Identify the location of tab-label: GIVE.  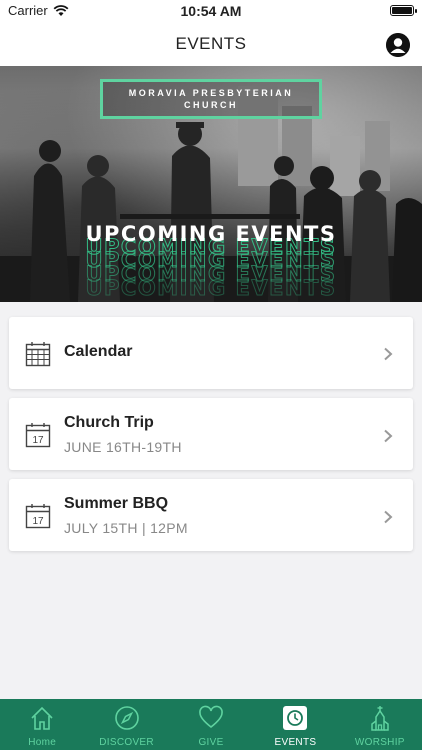
(211, 742).